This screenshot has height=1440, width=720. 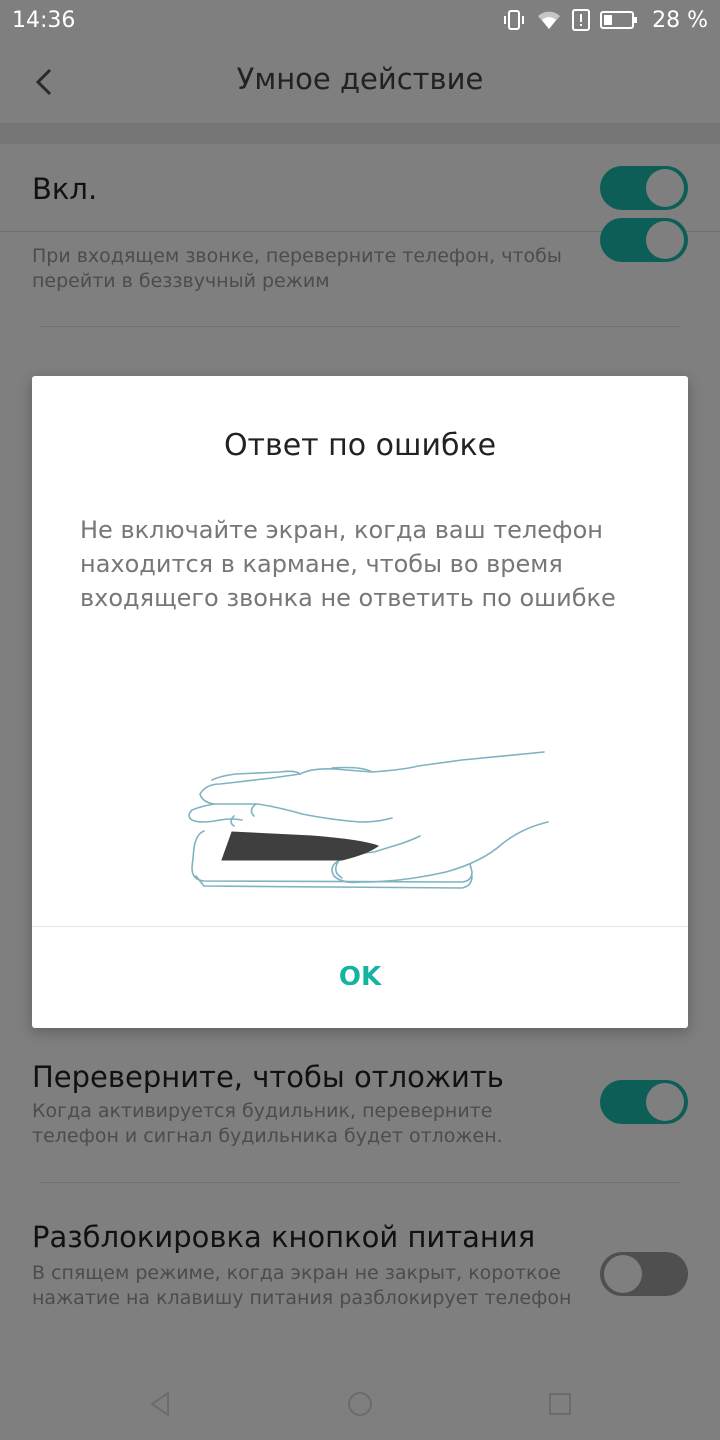 What do you see at coordinates (44, 20) in the screenshot?
I see `clock: 14:36` at bounding box center [44, 20].